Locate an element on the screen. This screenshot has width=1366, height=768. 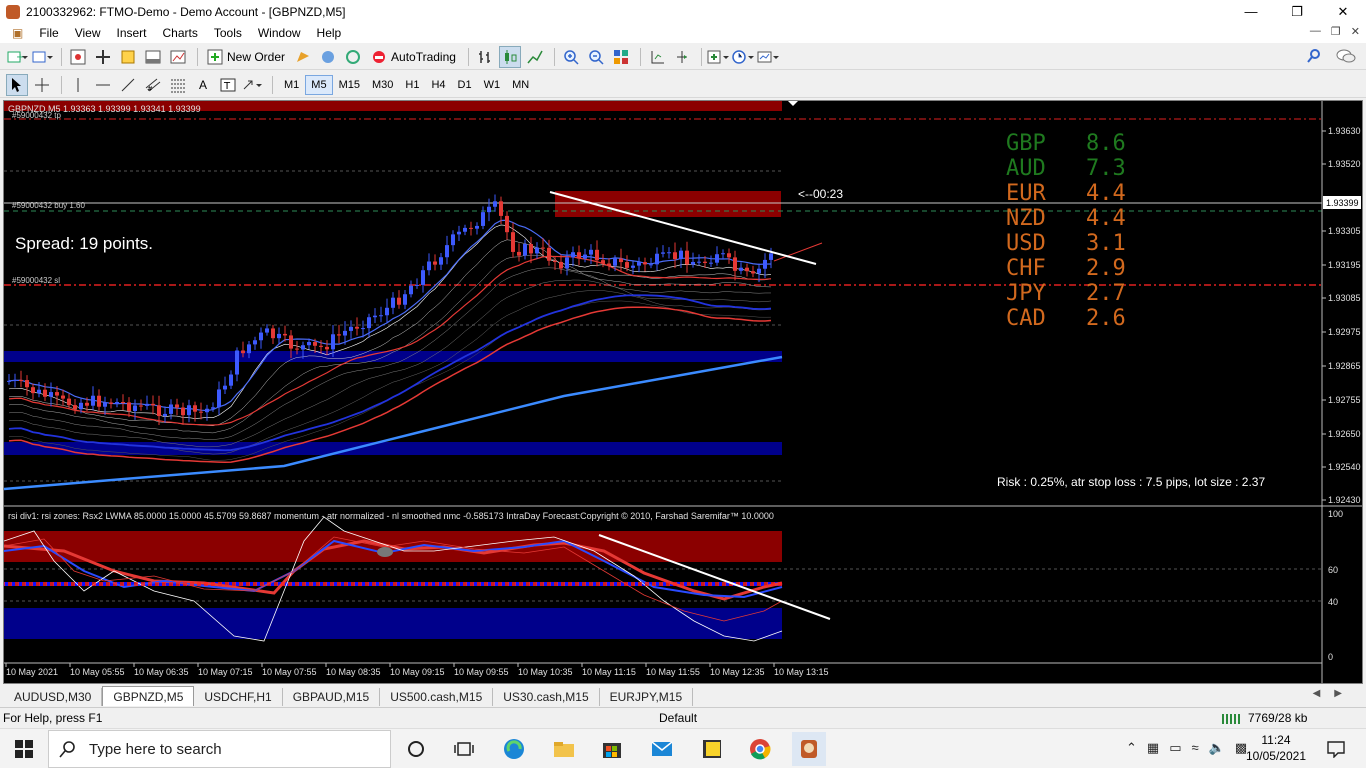
metaeditor-icon is located at coordinates (303, 57).